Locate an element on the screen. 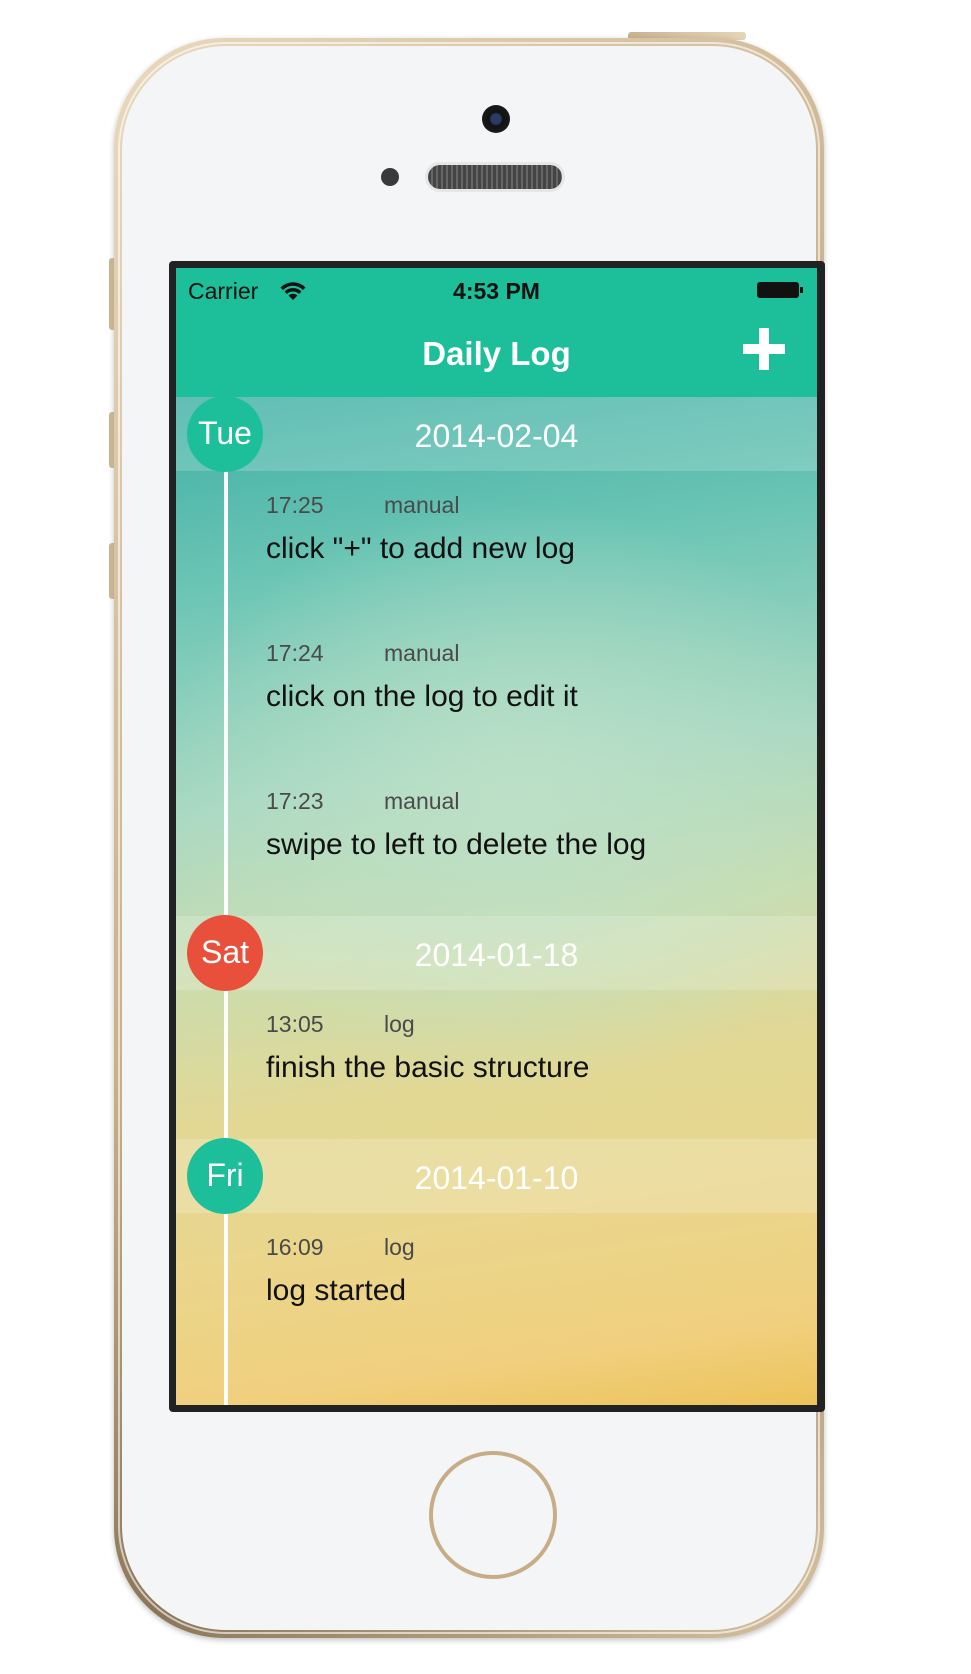 This screenshot has height=1674, width=971. date-label: 2014-02-04 is located at coordinates (496, 436).